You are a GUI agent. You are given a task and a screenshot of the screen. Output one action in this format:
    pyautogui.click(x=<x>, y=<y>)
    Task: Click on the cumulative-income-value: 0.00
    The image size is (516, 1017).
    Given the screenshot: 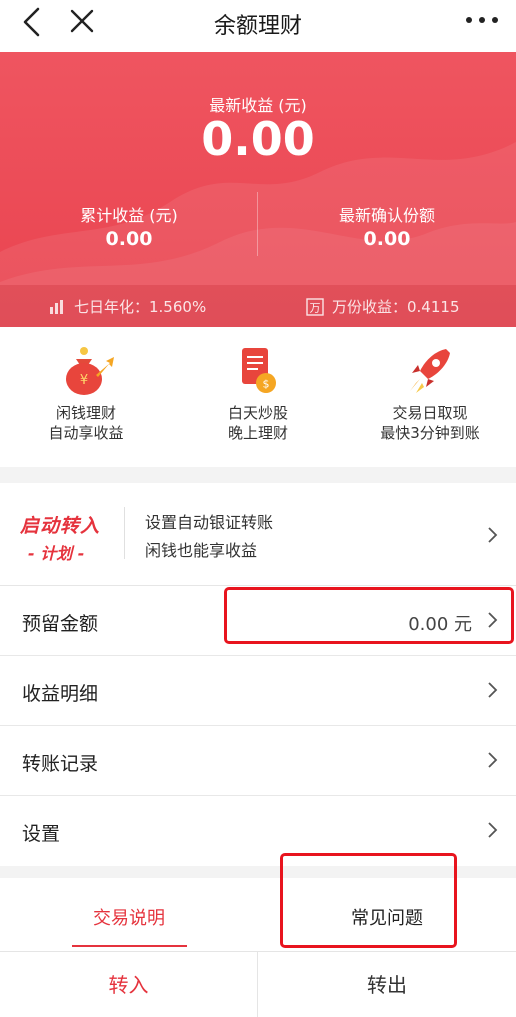 What is the action you would take?
    pyautogui.click(x=129, y=239)
    